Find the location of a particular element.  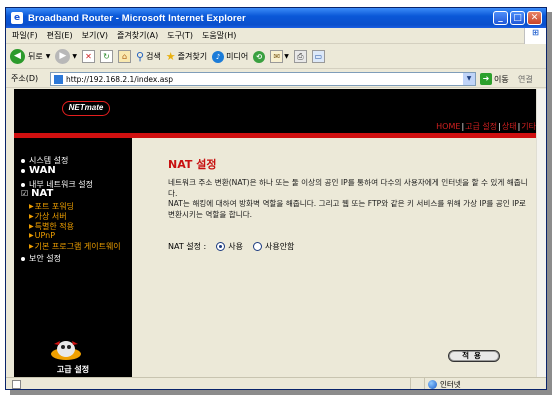

home-button: ⌂ is located at coordinates (124, 56).